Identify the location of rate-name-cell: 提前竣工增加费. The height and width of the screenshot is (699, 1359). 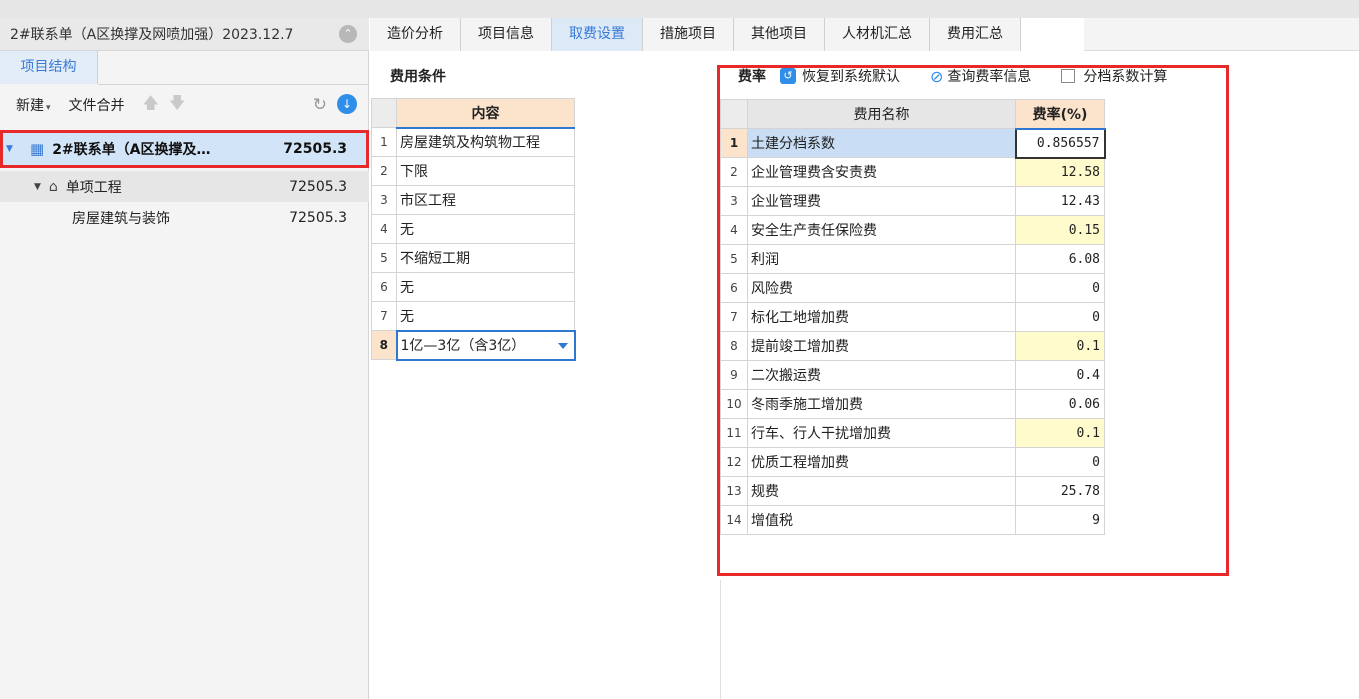
(881, 346).